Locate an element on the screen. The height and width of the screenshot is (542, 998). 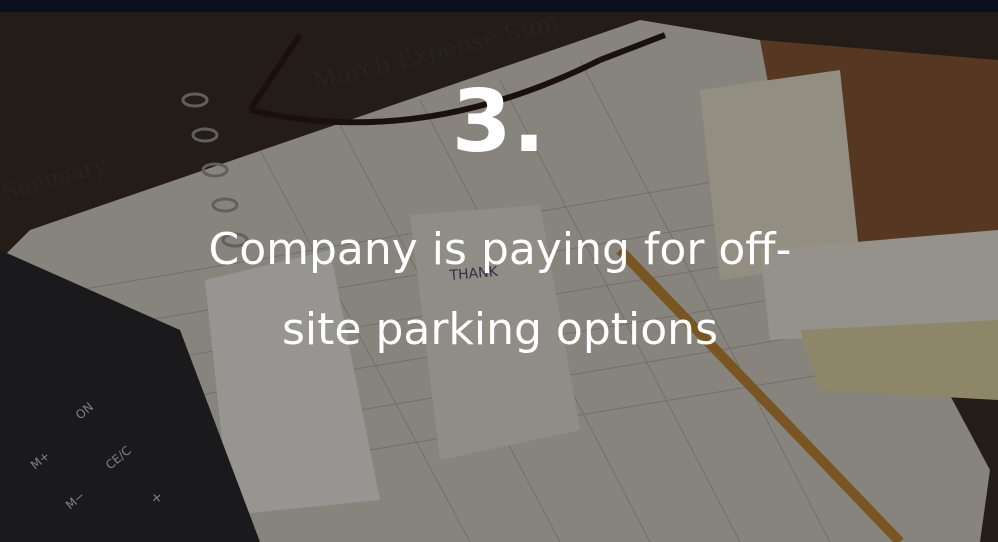
top-bar is located at coordinates (499, 6).